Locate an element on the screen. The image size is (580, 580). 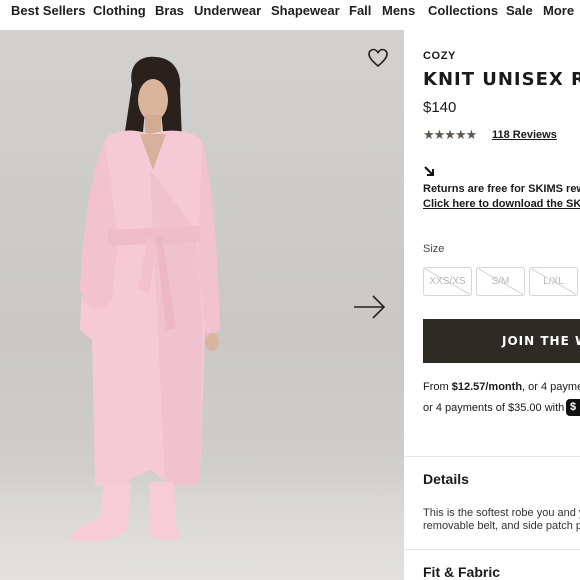
size-option-l-xl: L/XL is located at coordinates (553, 281).